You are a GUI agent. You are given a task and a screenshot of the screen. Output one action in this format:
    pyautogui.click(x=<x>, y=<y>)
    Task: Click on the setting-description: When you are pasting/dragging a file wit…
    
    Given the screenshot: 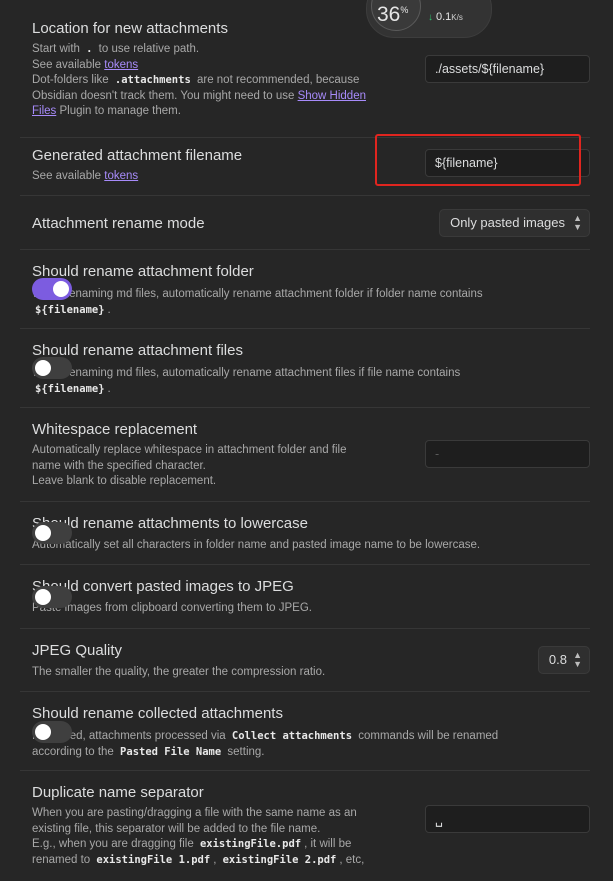 What is the action you would take?
    pyautogui.click(x=198, y=836)
    